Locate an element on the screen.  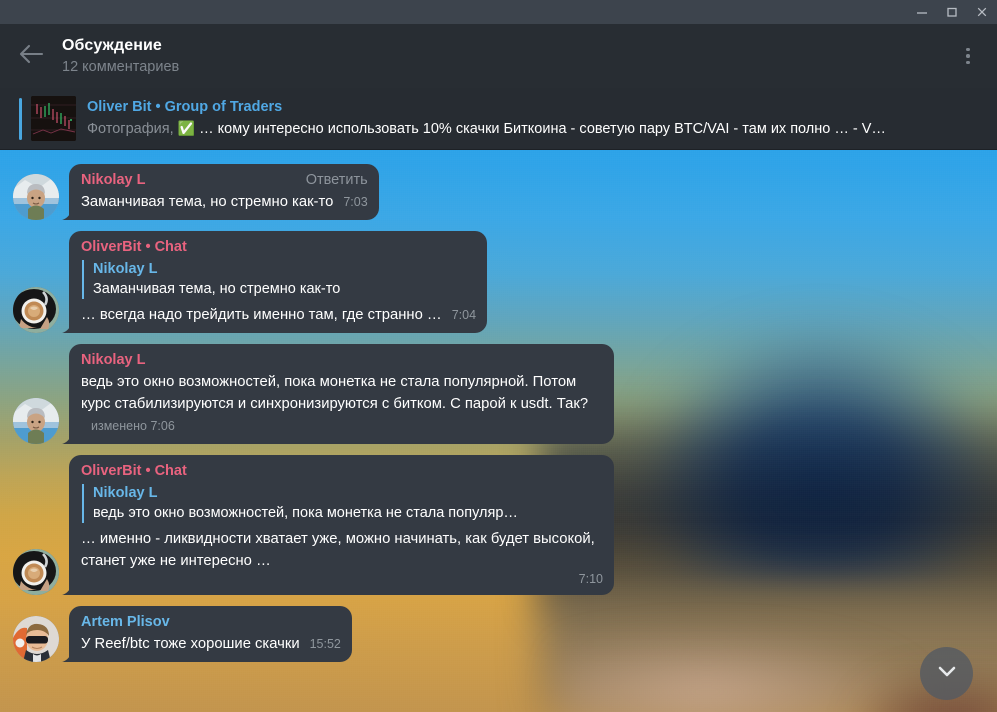
kebab-menu-icon is located at coordinates (968, 56).